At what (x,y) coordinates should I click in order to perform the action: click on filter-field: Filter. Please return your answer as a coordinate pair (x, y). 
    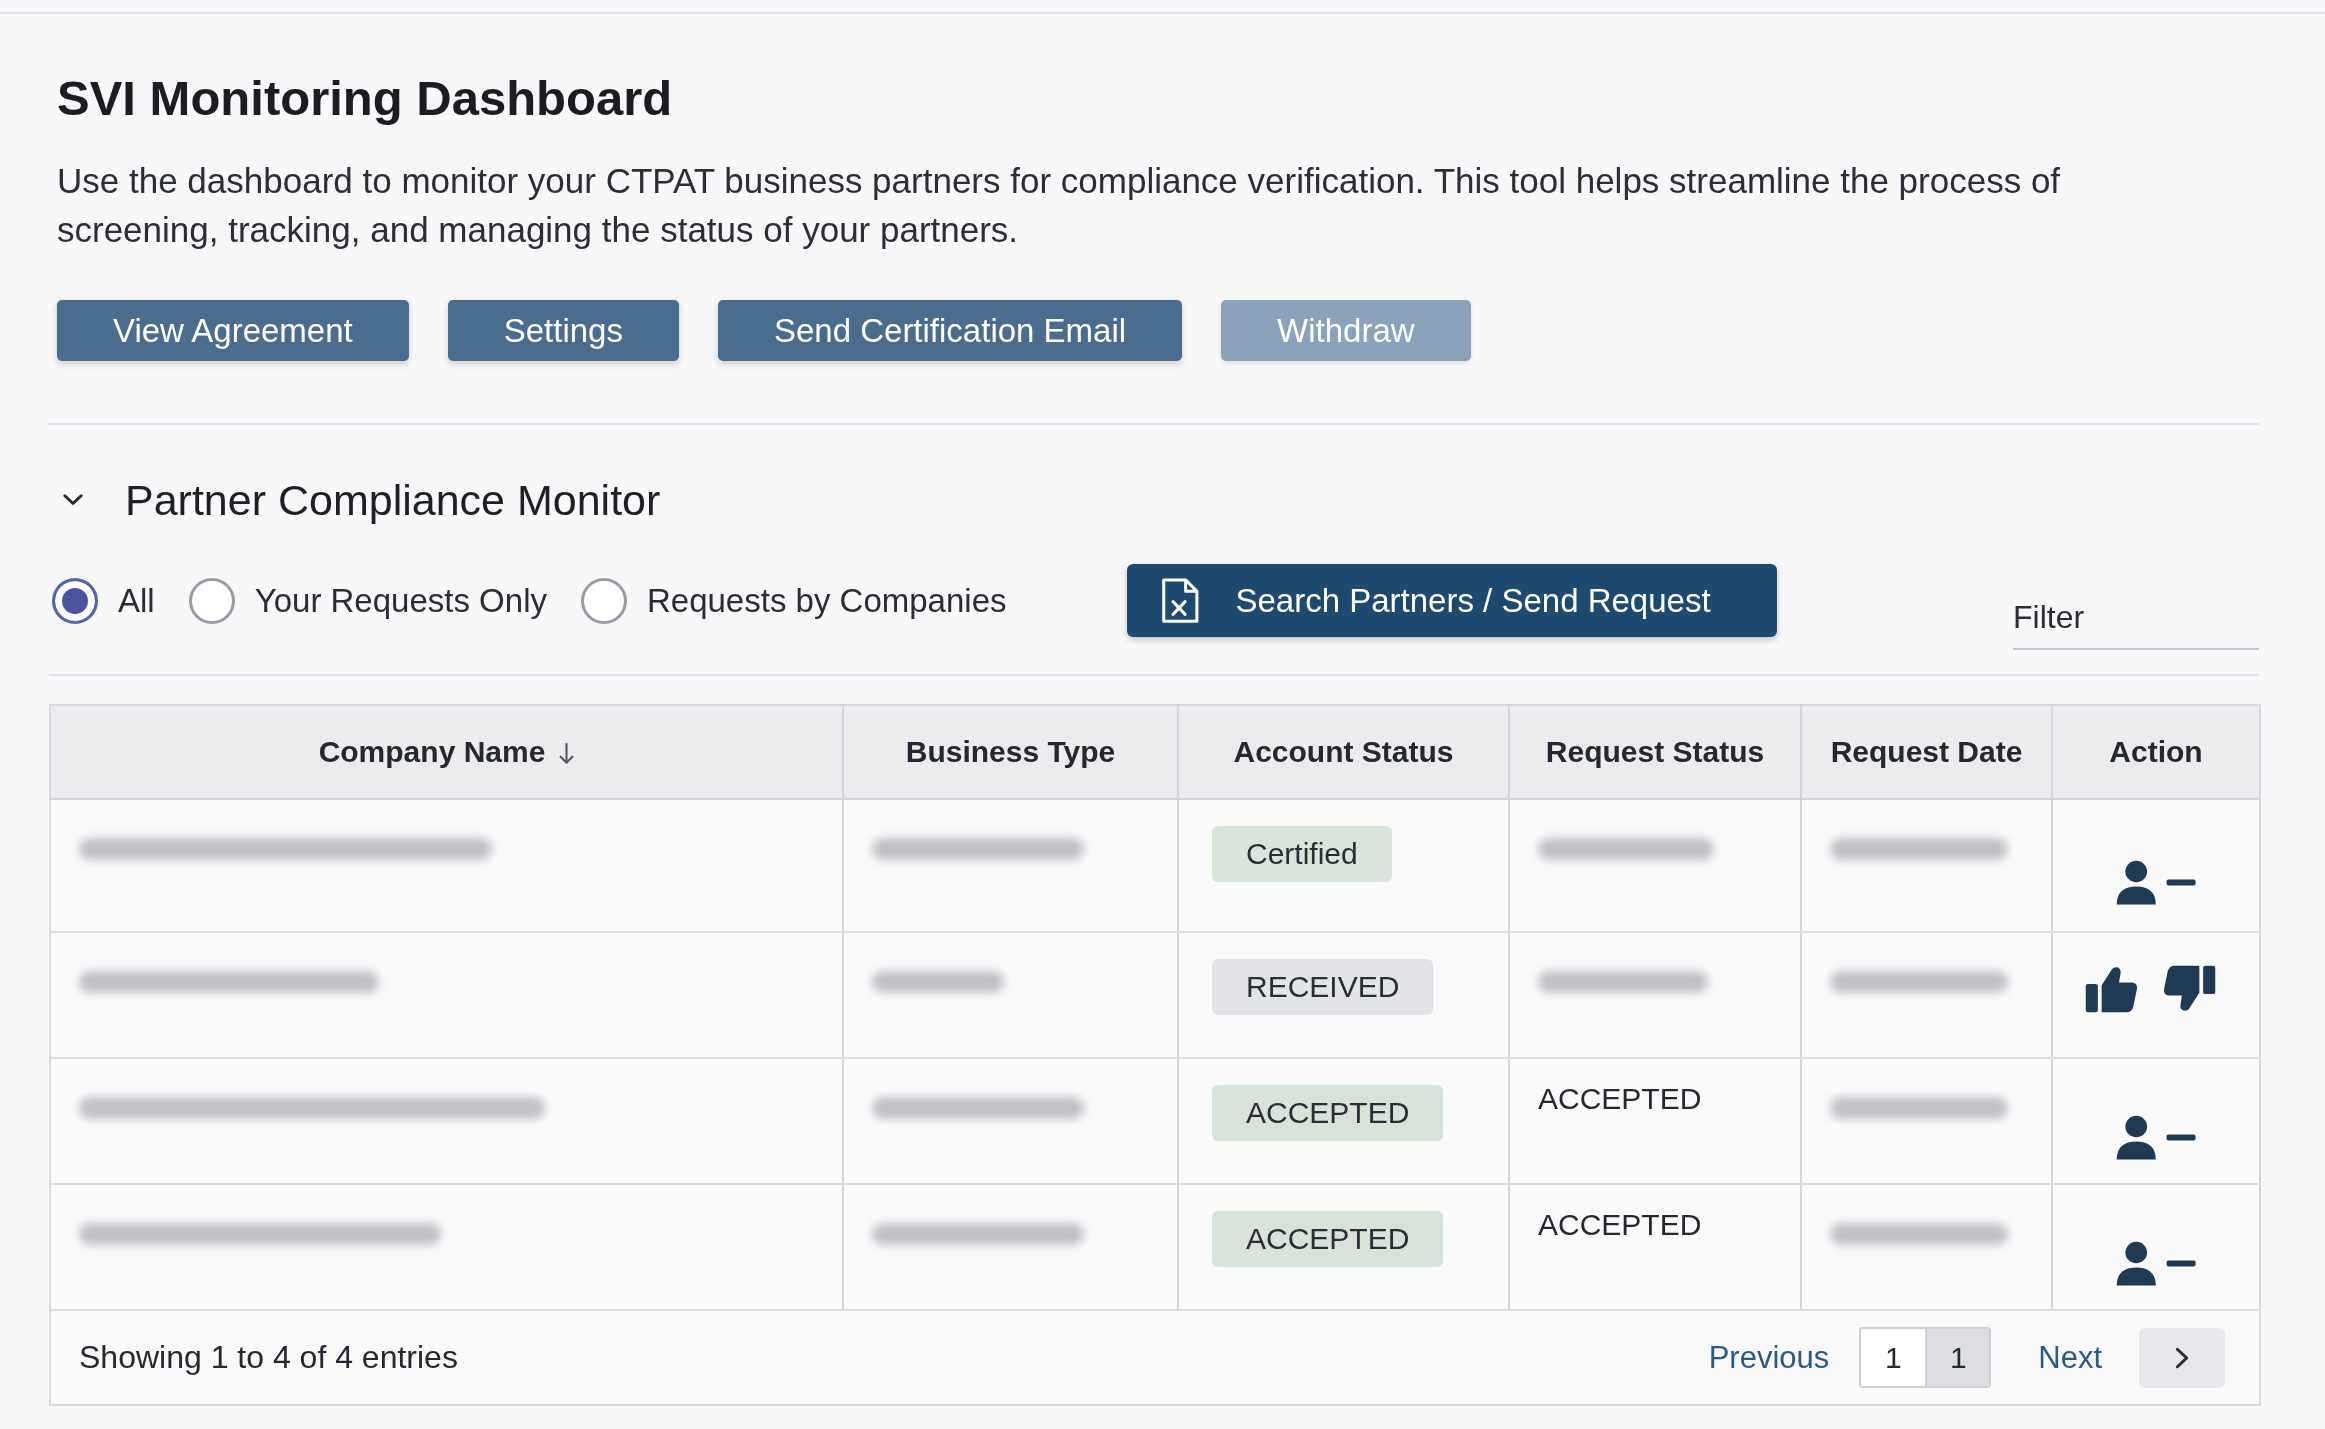
    Looking at the image, I should click on (2136, 618).